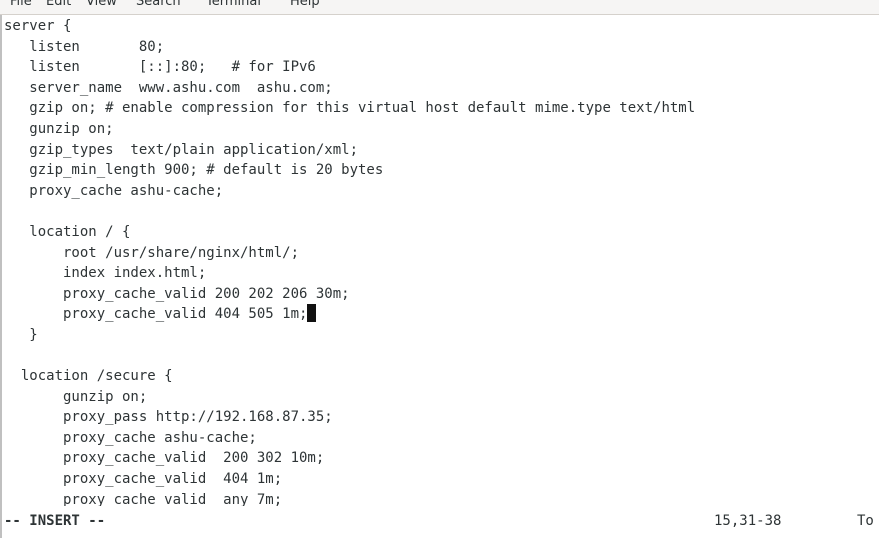 The height and width of the screenshot is (538, 879). I want to click on menu-edit: Edit, so click(58, 4).